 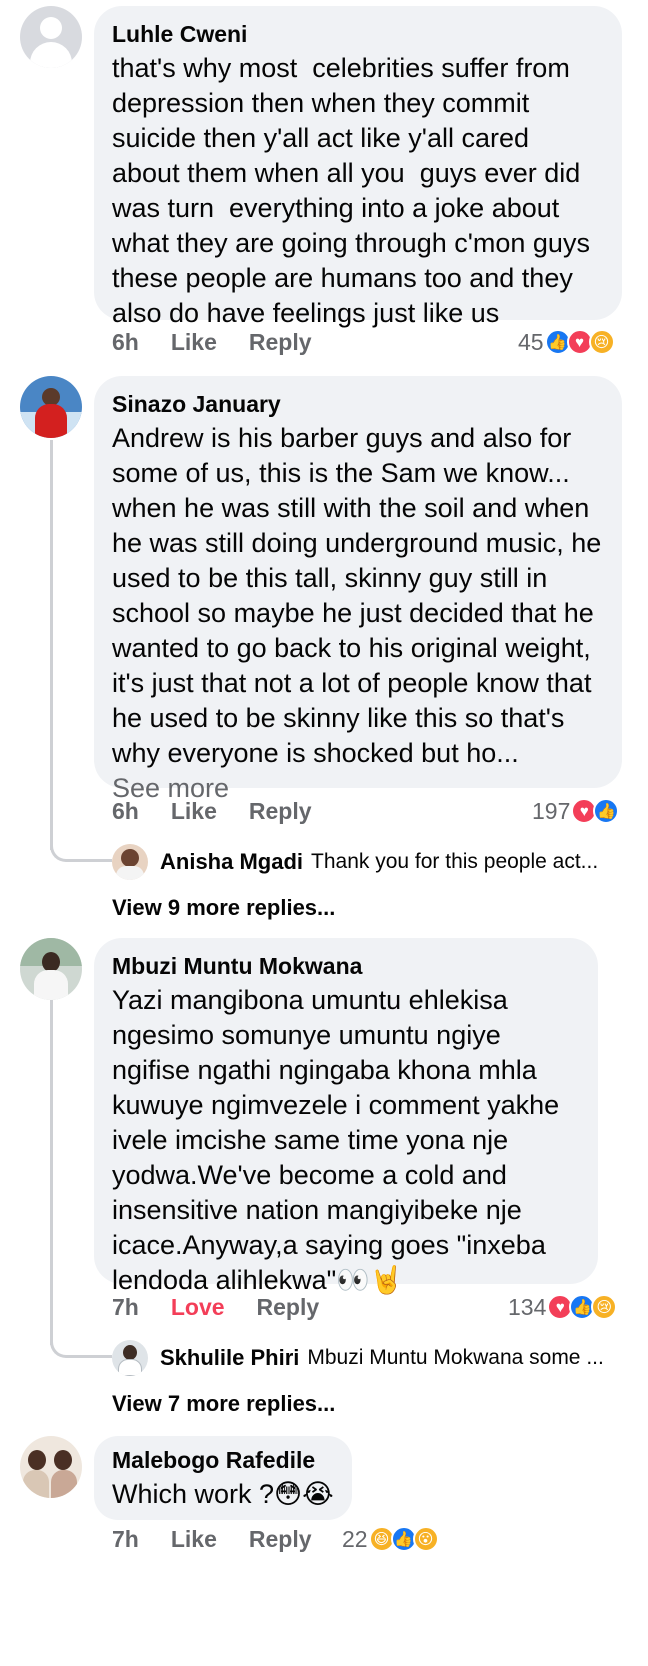 I want to click on comment-actions: 7h Love Reply, so click(x=231, y=1307).